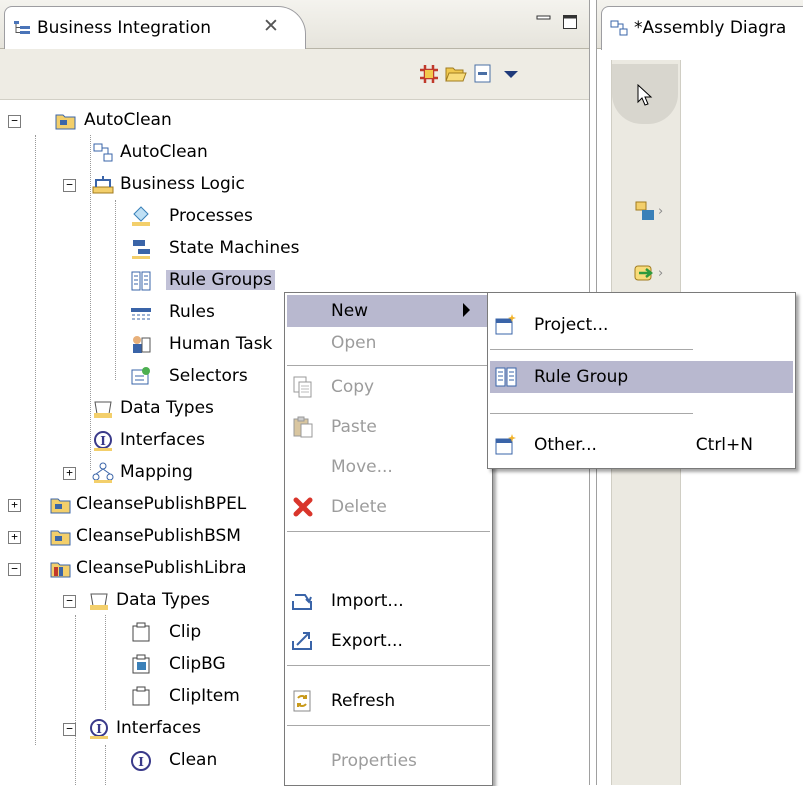 This screenshot has width=803, height=786. I want to click on tree-item-business-logic: − Business Logic, so click(150, 185).